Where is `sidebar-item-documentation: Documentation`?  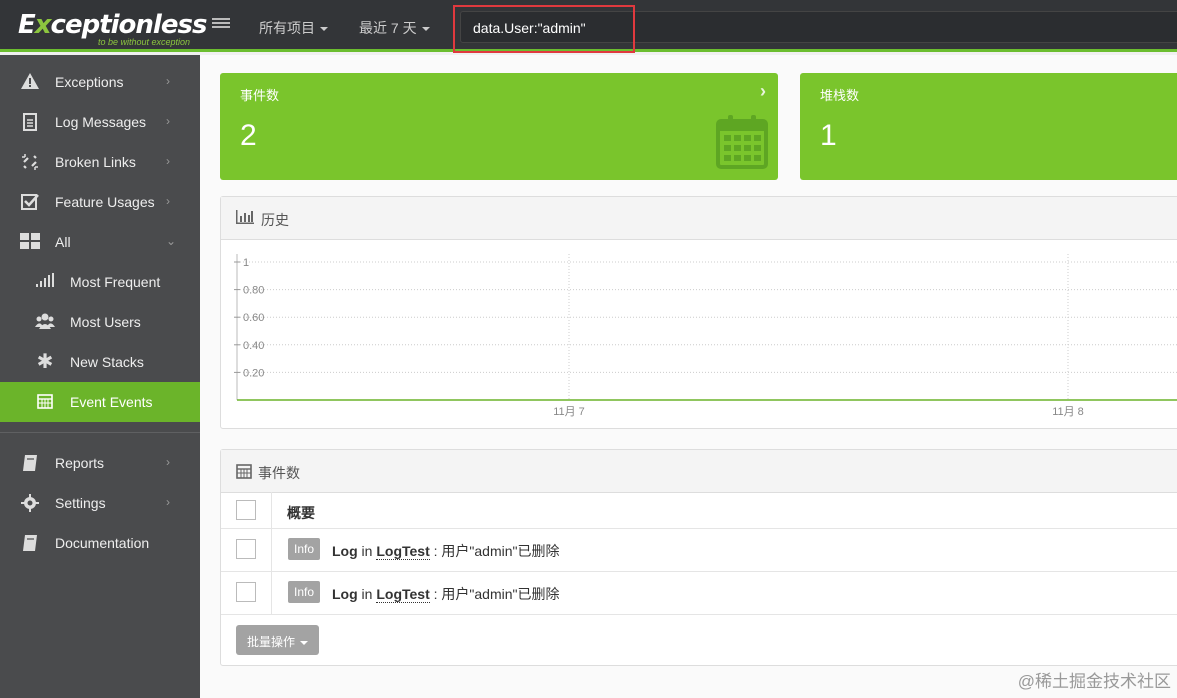 sidebar-item-documentation: Documentation is located at coordinates (100, 543).